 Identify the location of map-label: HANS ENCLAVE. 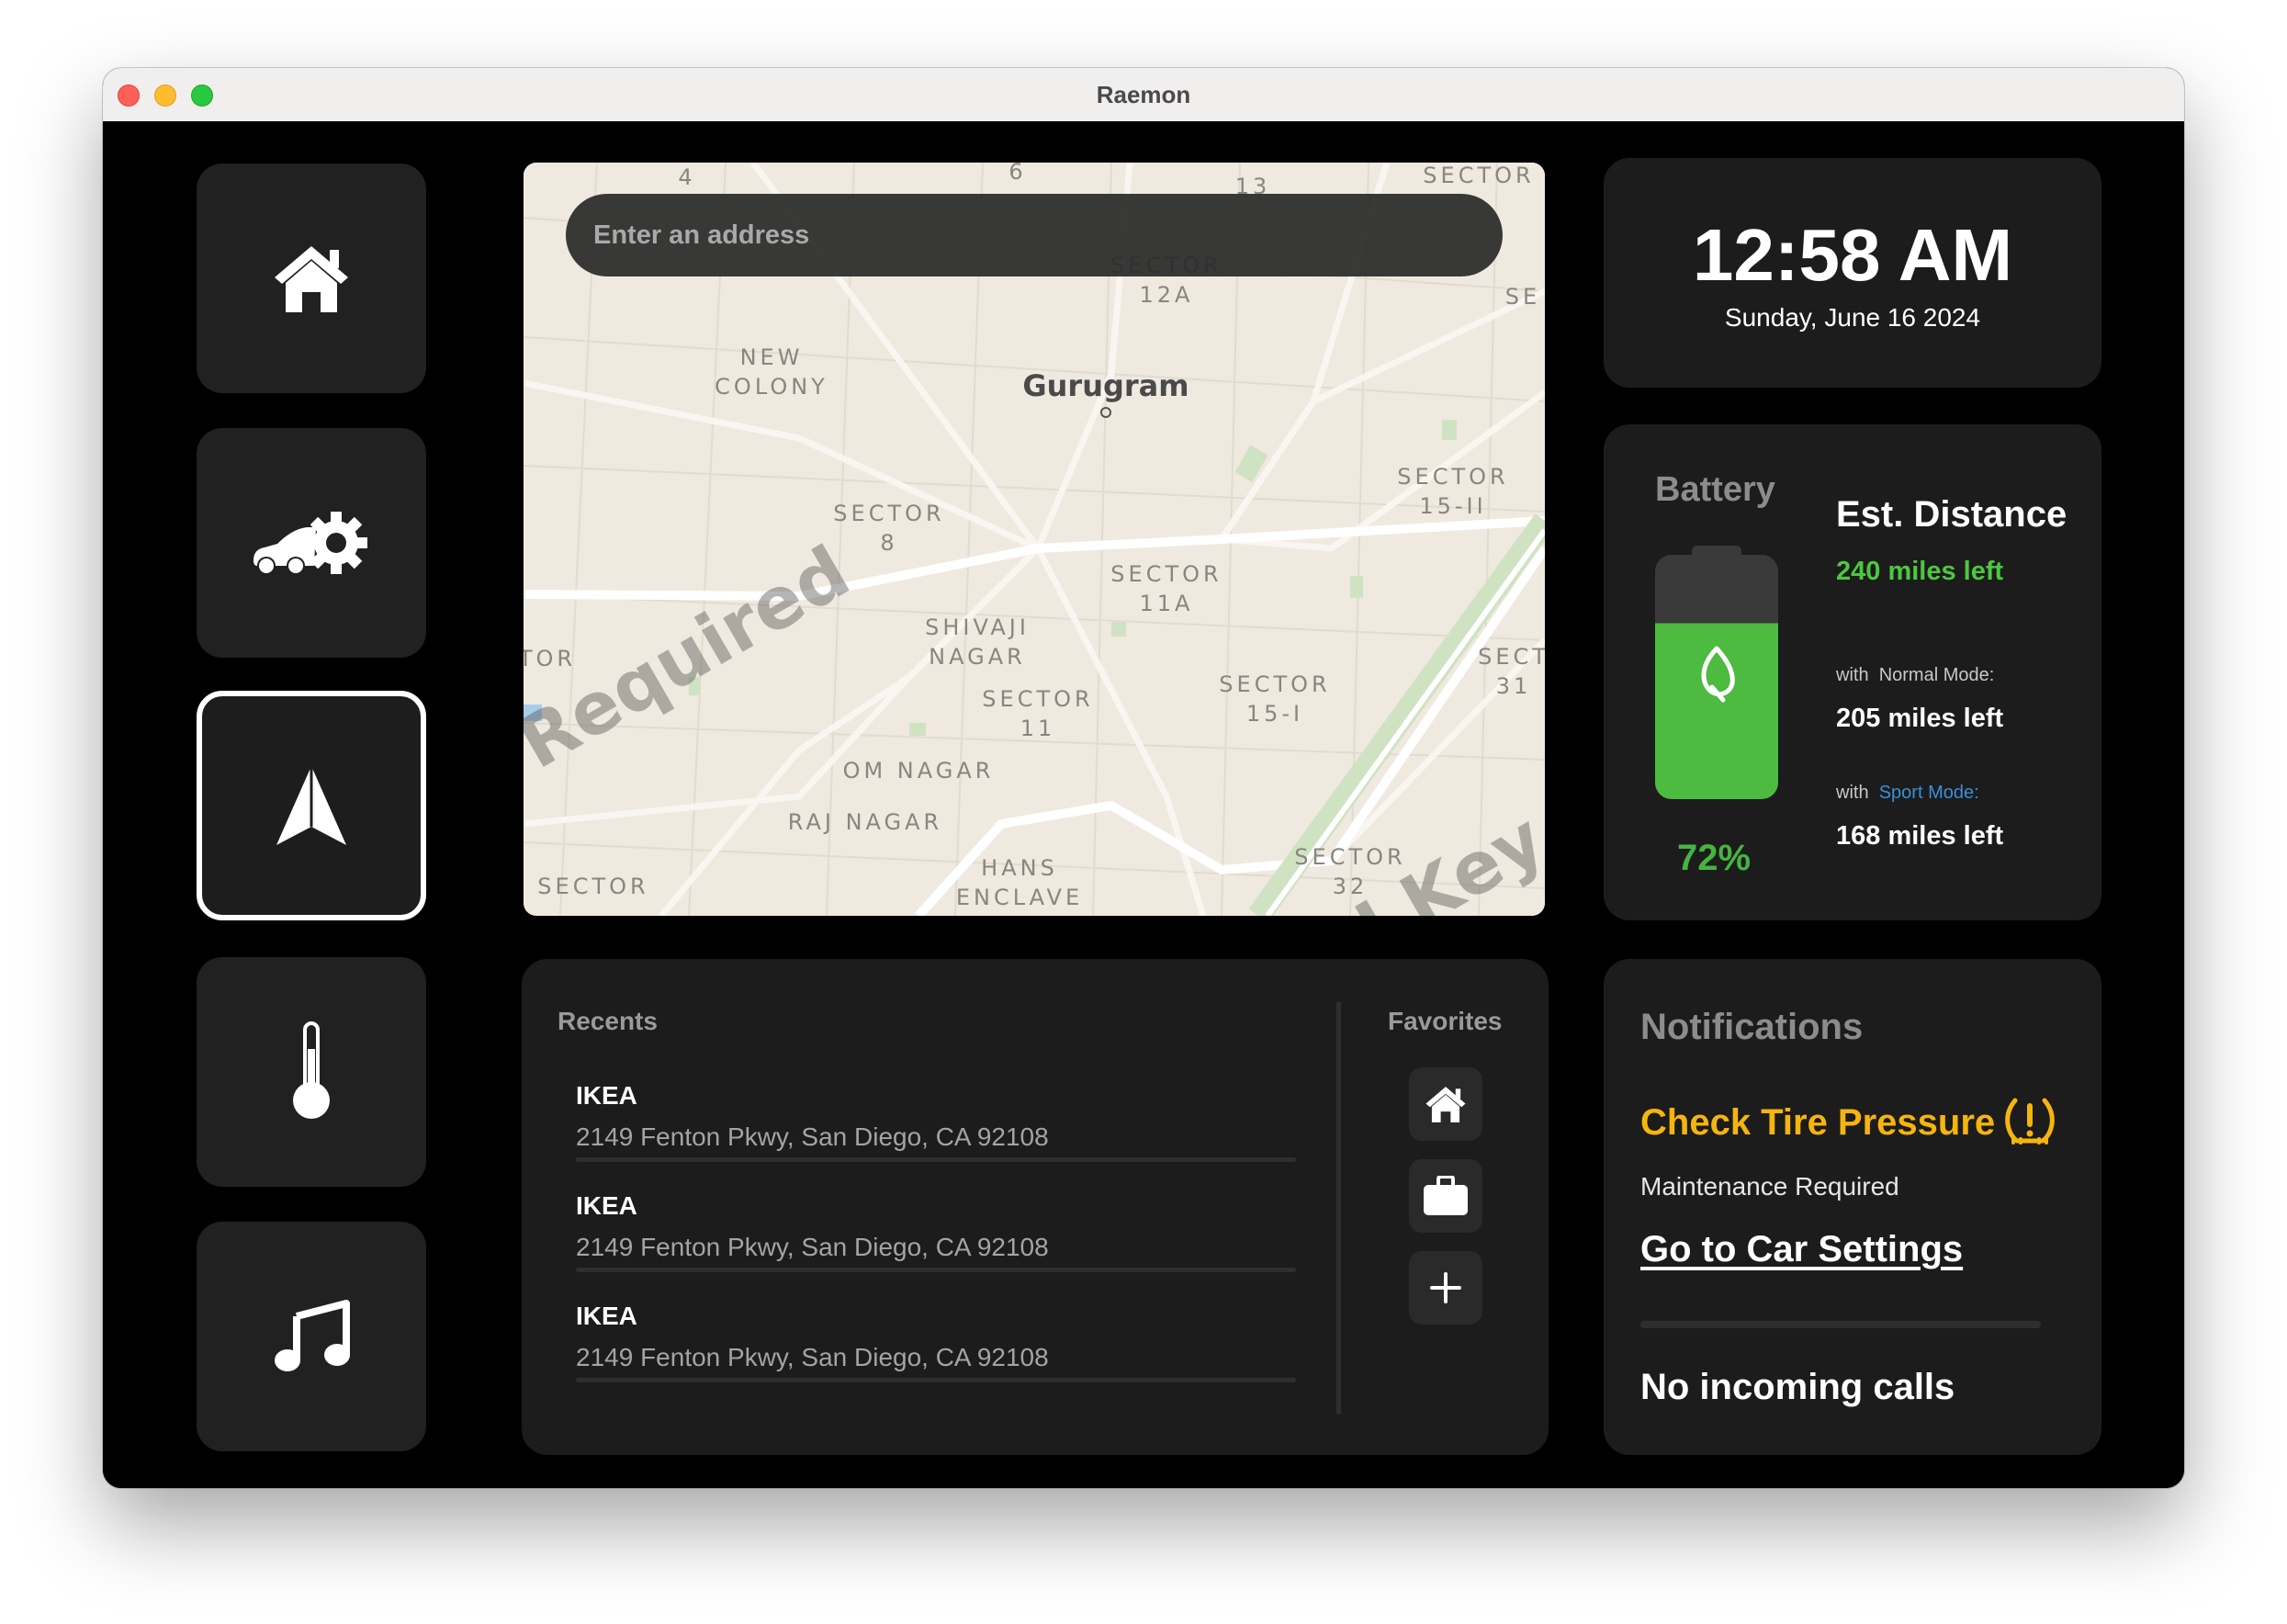
(1019, 882).